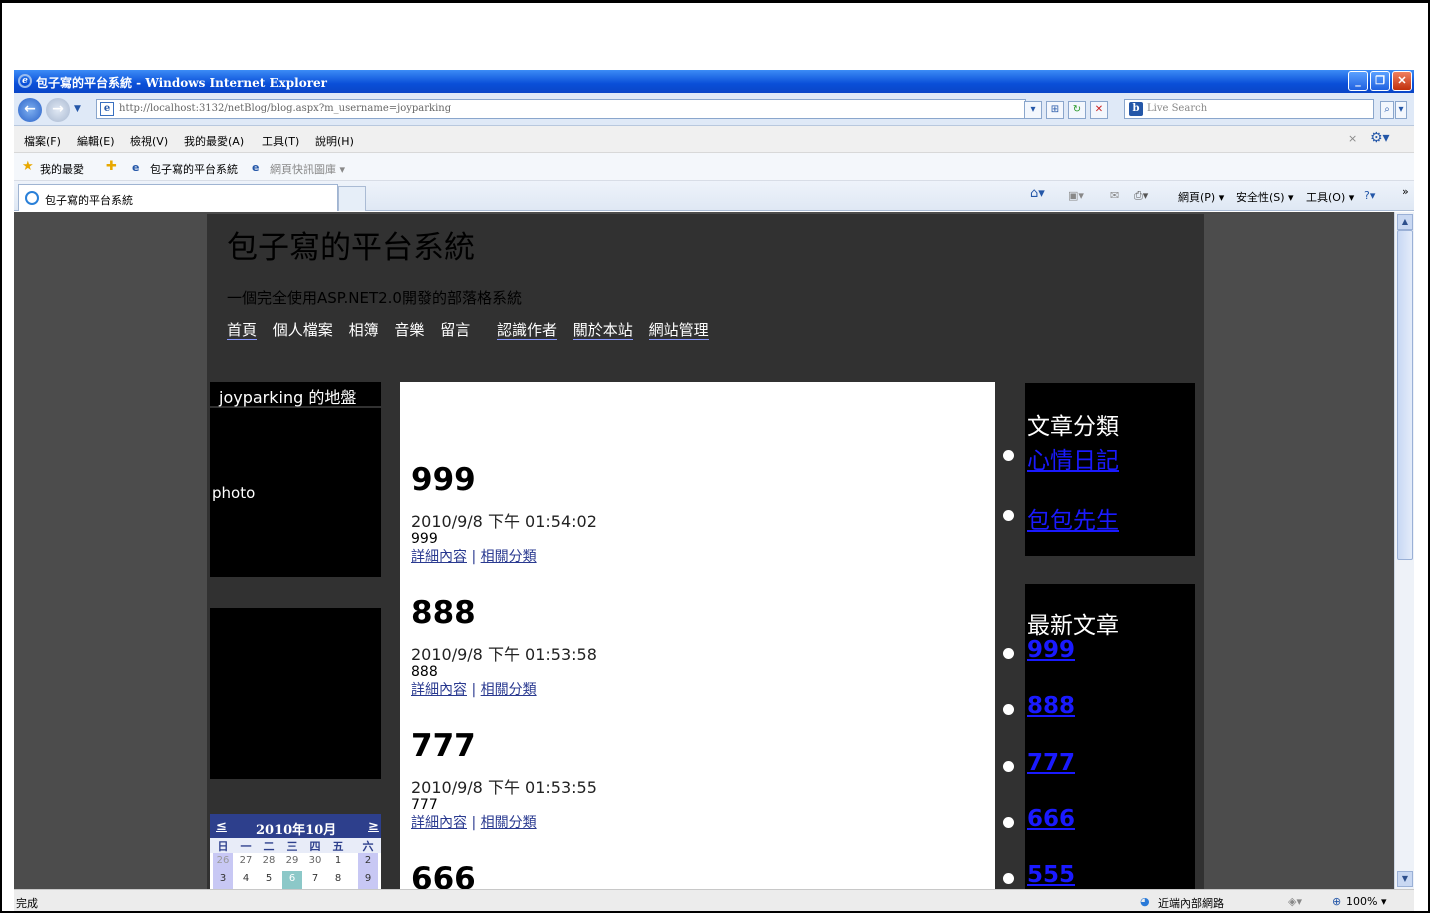 Image resolution: width=1430 pixels, height=913 pixels. Describe the element at coordinates (678, 330) in the screenshot. I see `nav-admin: 網站管理` at that location.